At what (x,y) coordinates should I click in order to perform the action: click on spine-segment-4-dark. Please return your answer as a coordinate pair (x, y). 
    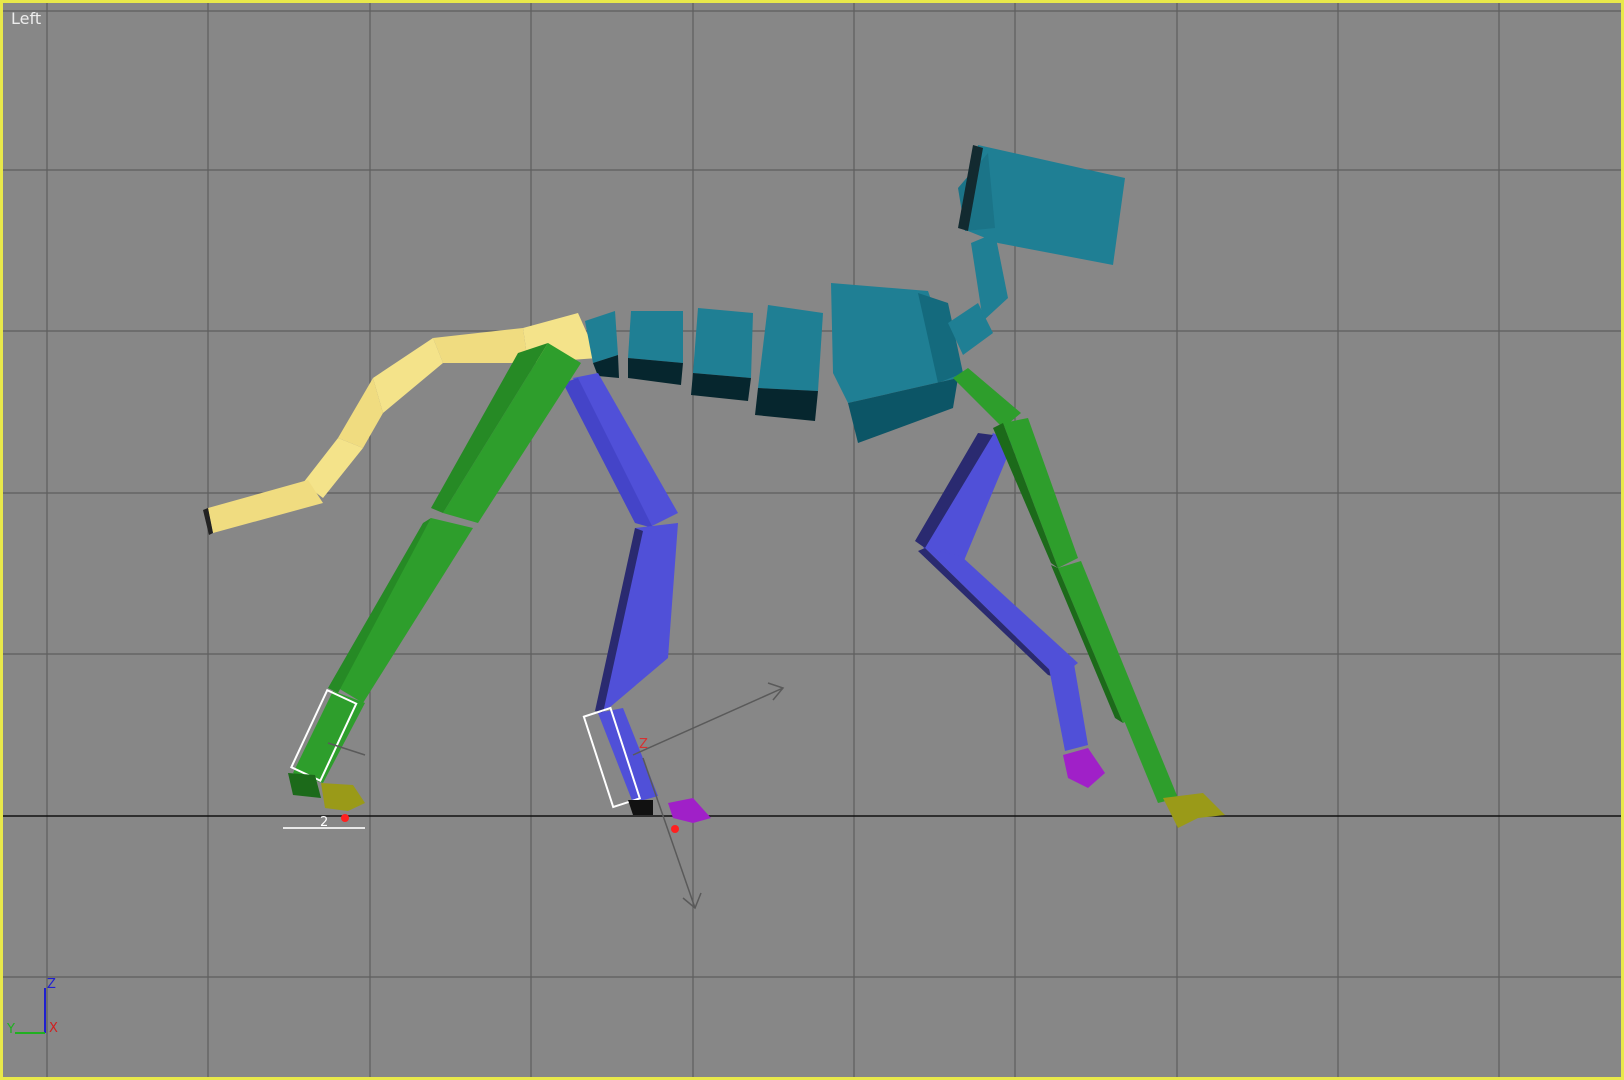
    Looking at the image, I should click on (786, 404).